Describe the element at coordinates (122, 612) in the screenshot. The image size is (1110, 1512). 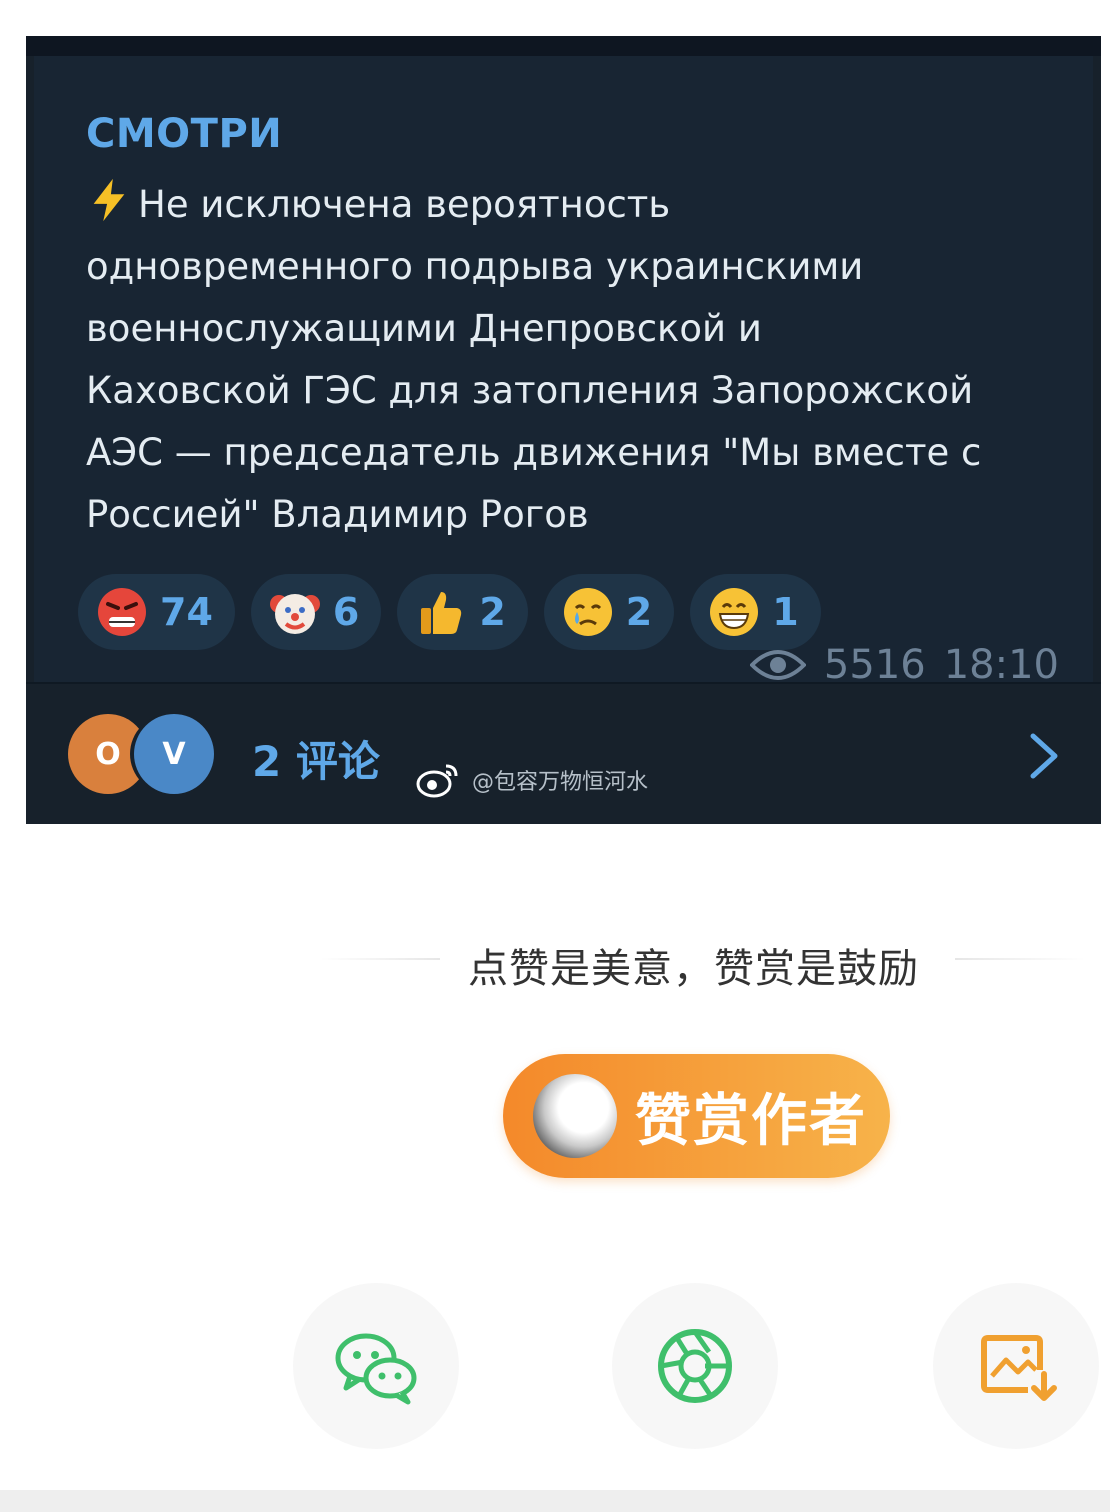
I see `angry-face-icon` at that location.